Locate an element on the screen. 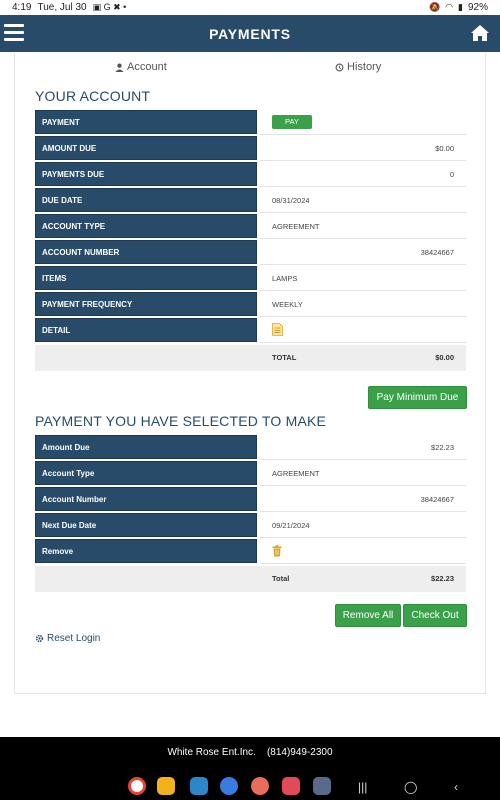  history-icon is located at coordinates (339, 67).